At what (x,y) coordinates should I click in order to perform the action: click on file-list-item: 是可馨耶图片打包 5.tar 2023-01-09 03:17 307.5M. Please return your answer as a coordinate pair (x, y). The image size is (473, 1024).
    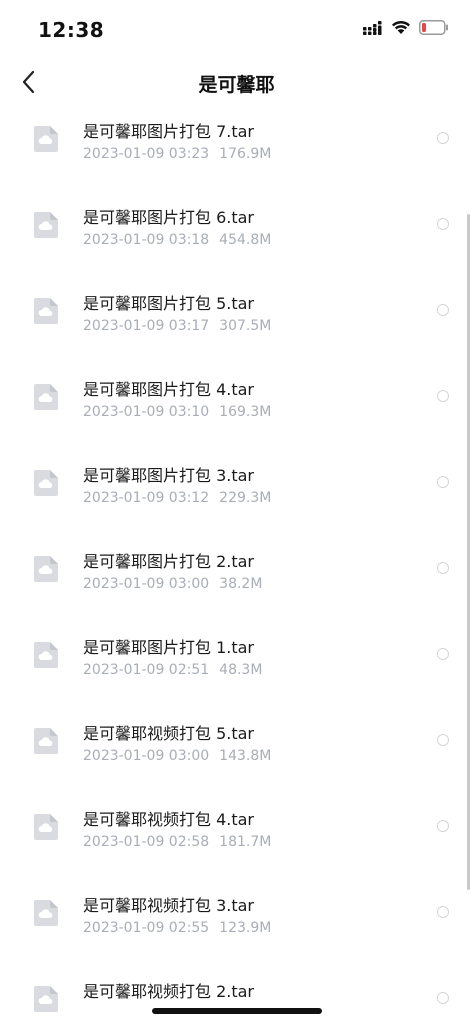
    Looking at the image, I should click on (236, 325).